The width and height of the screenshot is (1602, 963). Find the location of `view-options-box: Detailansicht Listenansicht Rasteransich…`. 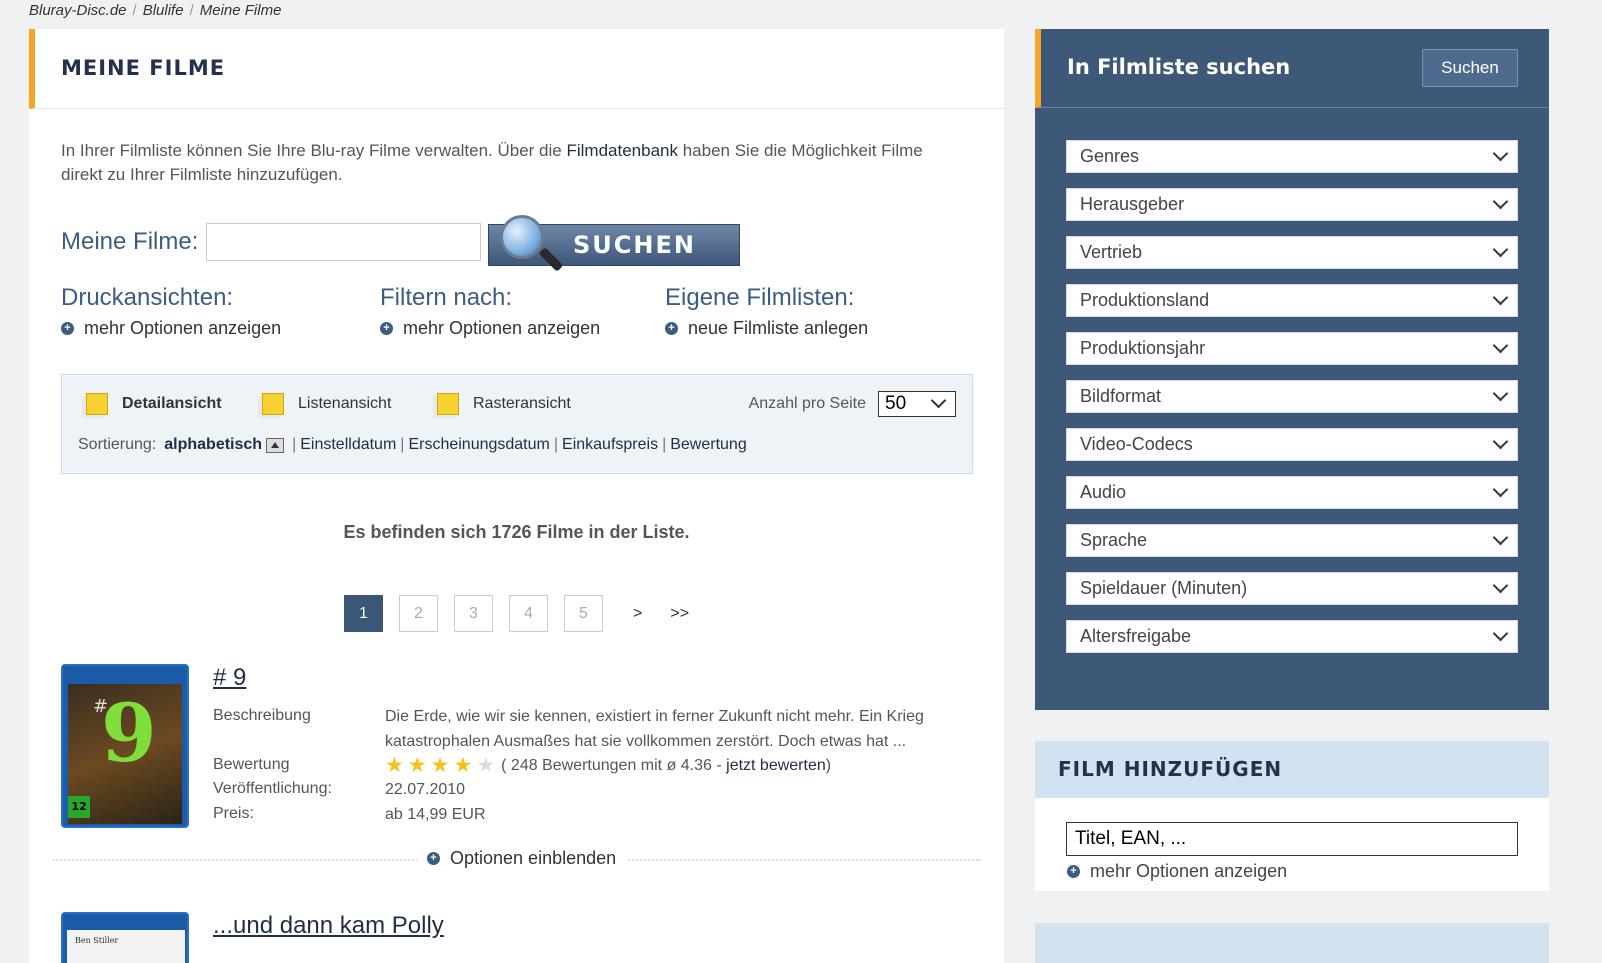

view-options-box: Detailansicht Listenansicht Rasteransich… is located at coordinates (517, 424).